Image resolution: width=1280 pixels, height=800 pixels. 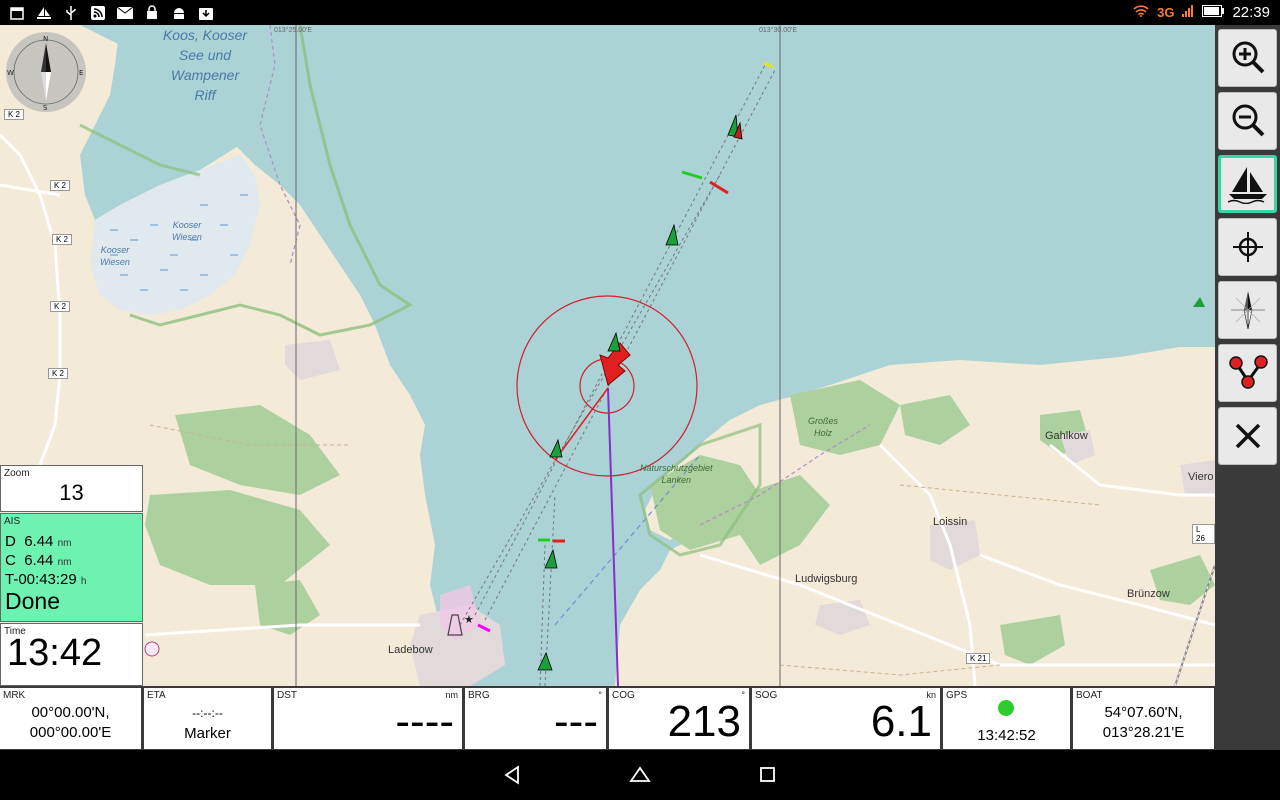 What do you see at coordinates (1203, 534) in the screenshot?
I see `road-shield: L 26` at bounding box center [1203, 534].